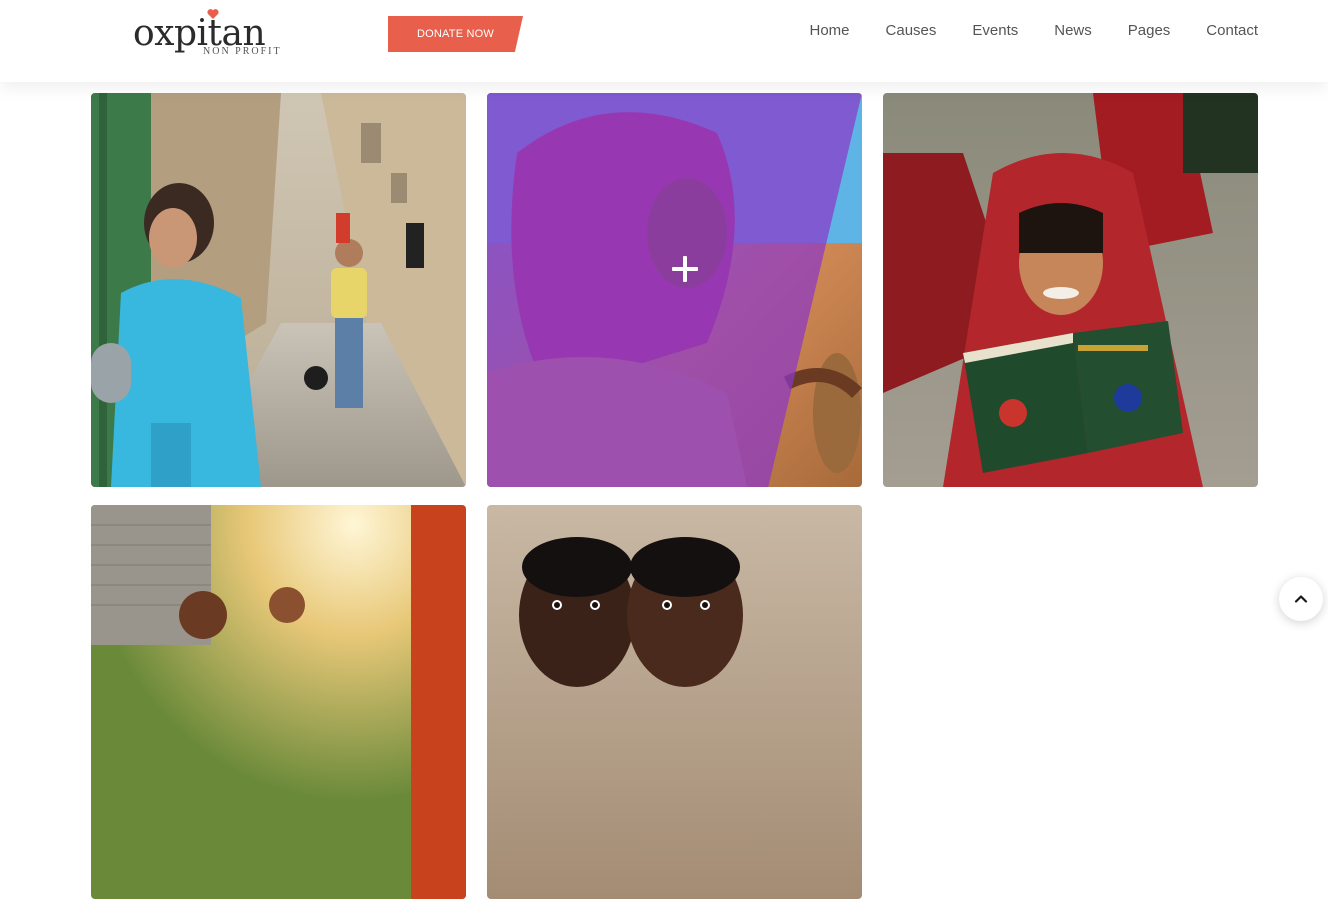 The height and width of the screenshot is (899, 1328). I want to click on photo-monk-reading, so click(1070, 290).